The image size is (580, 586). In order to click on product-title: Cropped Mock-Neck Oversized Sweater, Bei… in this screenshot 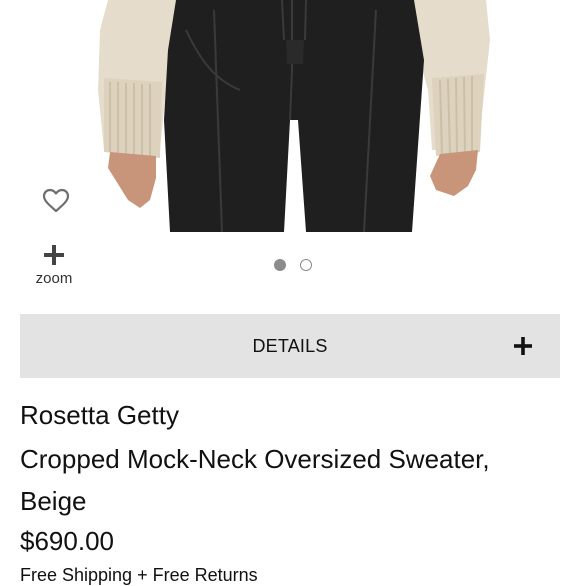, I will do `click(255, 480)`.